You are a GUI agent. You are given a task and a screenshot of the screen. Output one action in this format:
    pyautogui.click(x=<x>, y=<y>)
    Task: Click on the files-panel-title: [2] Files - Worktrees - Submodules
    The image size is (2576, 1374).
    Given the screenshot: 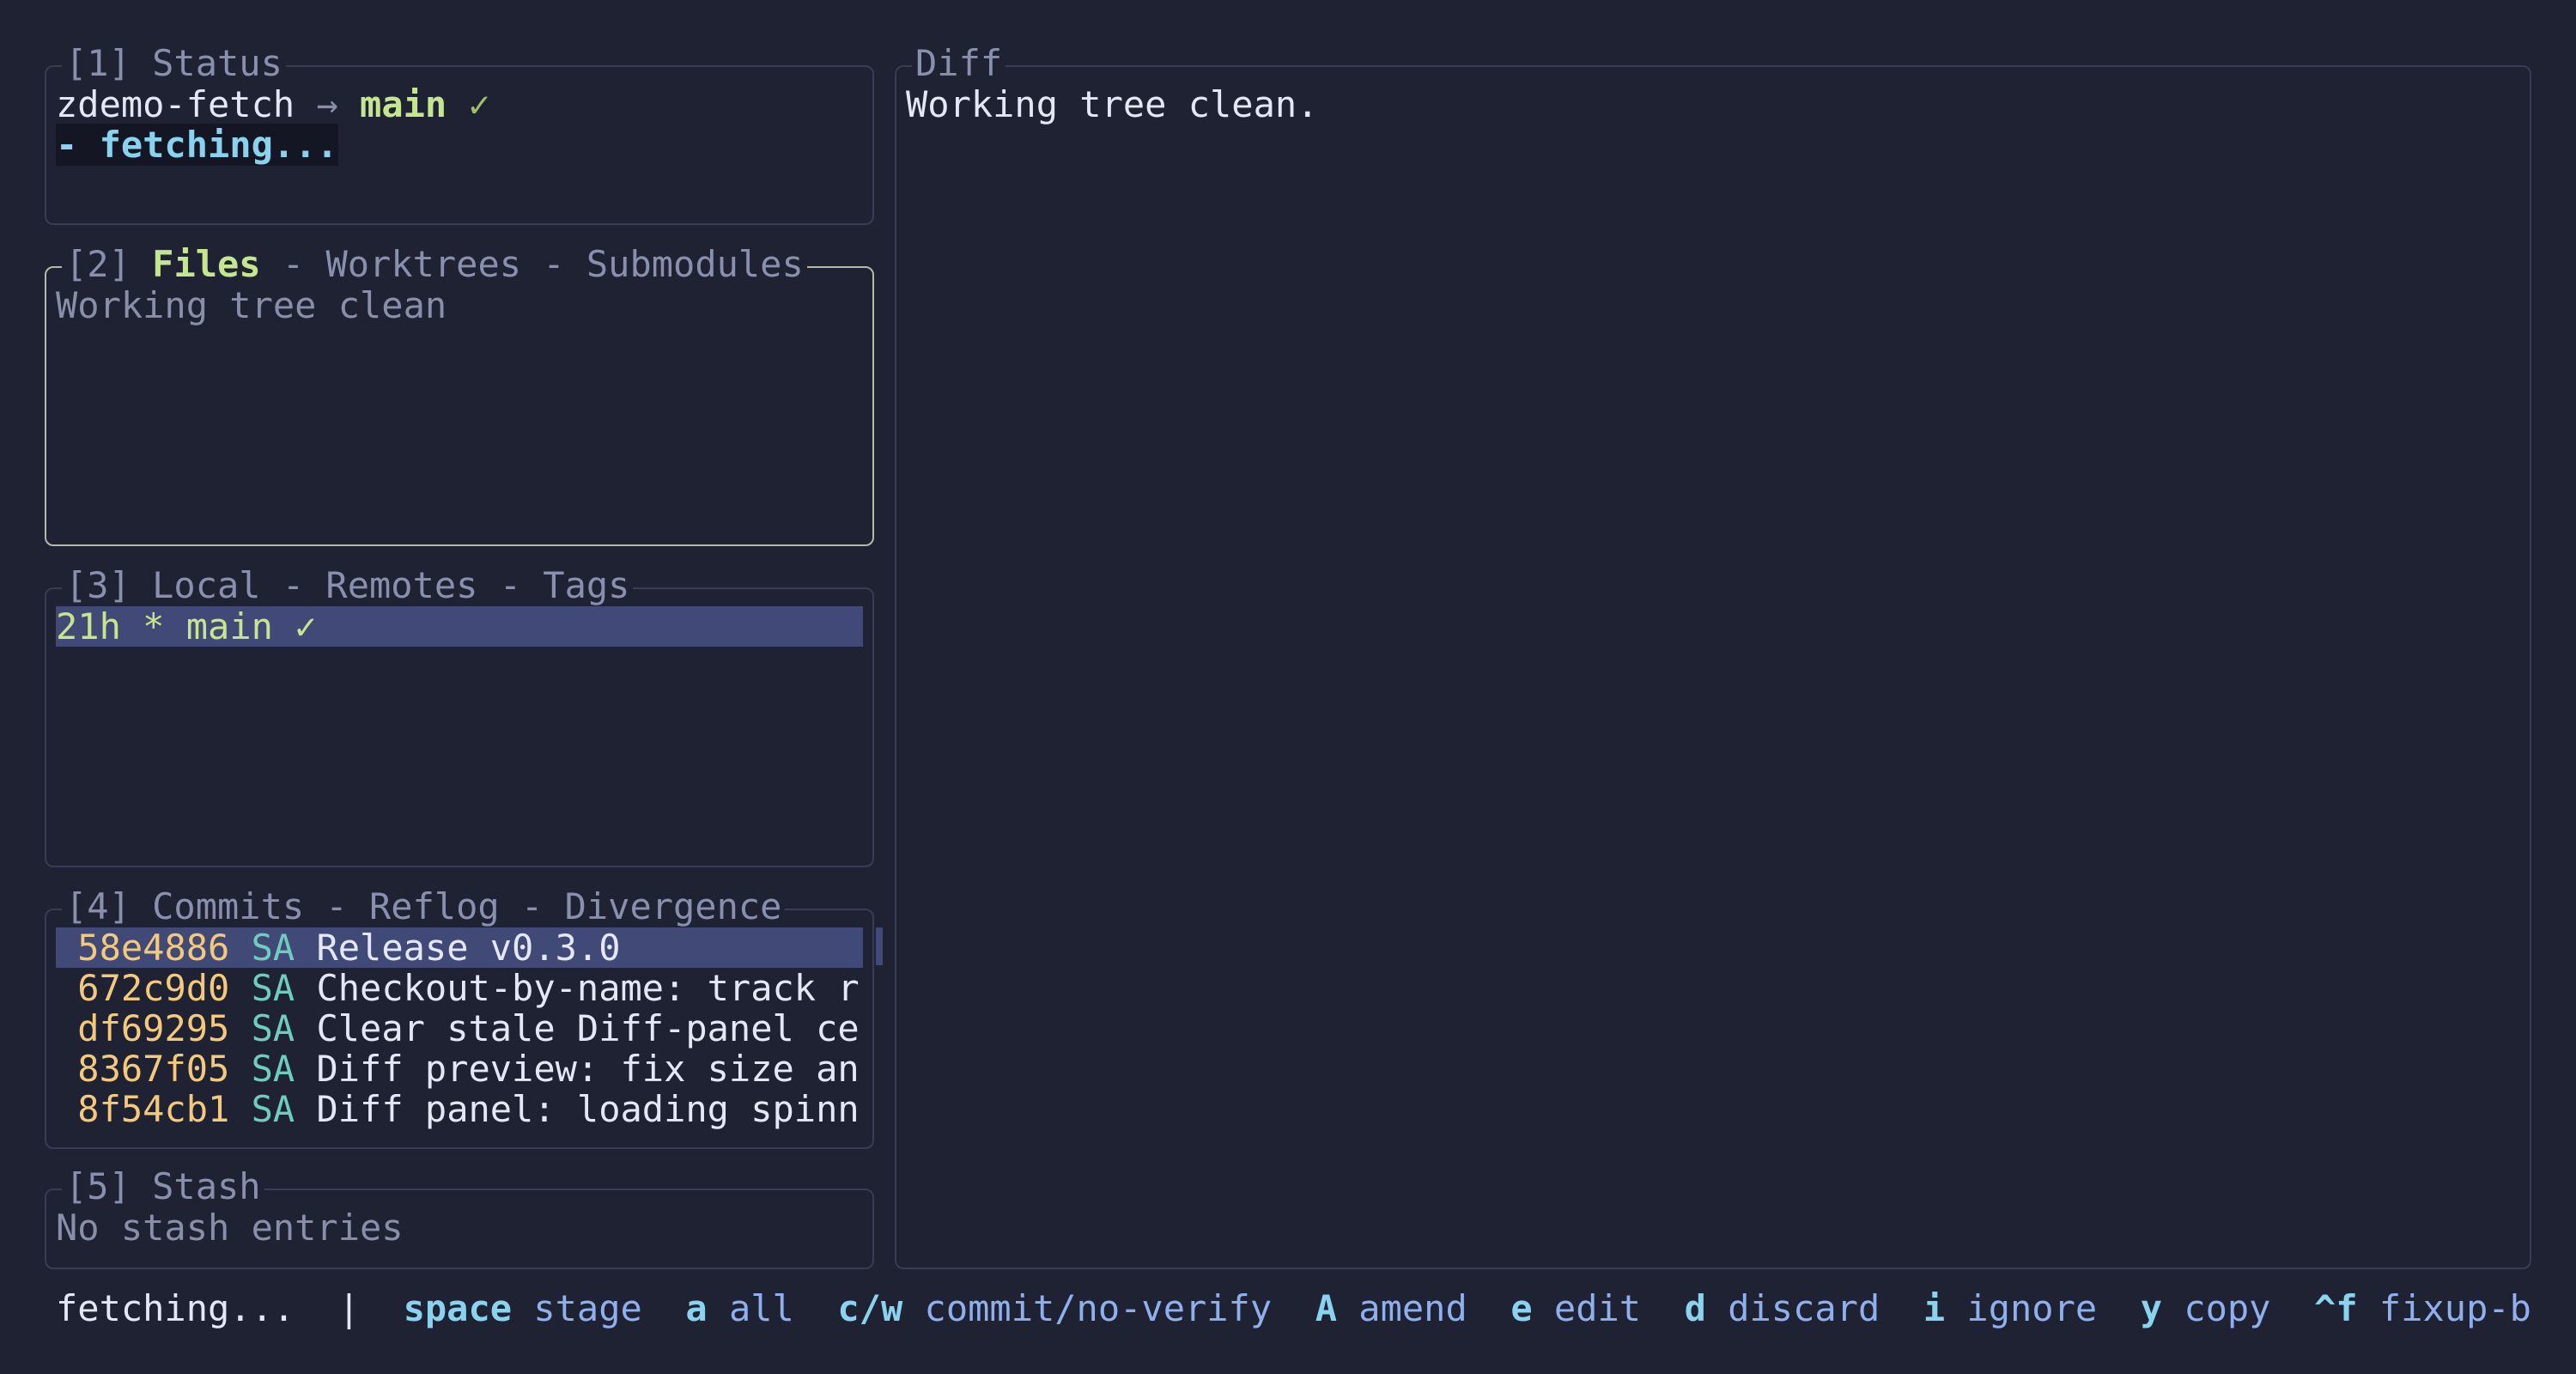 What is the action you would take?
    pyautogui.click(x=434, y=264)
    